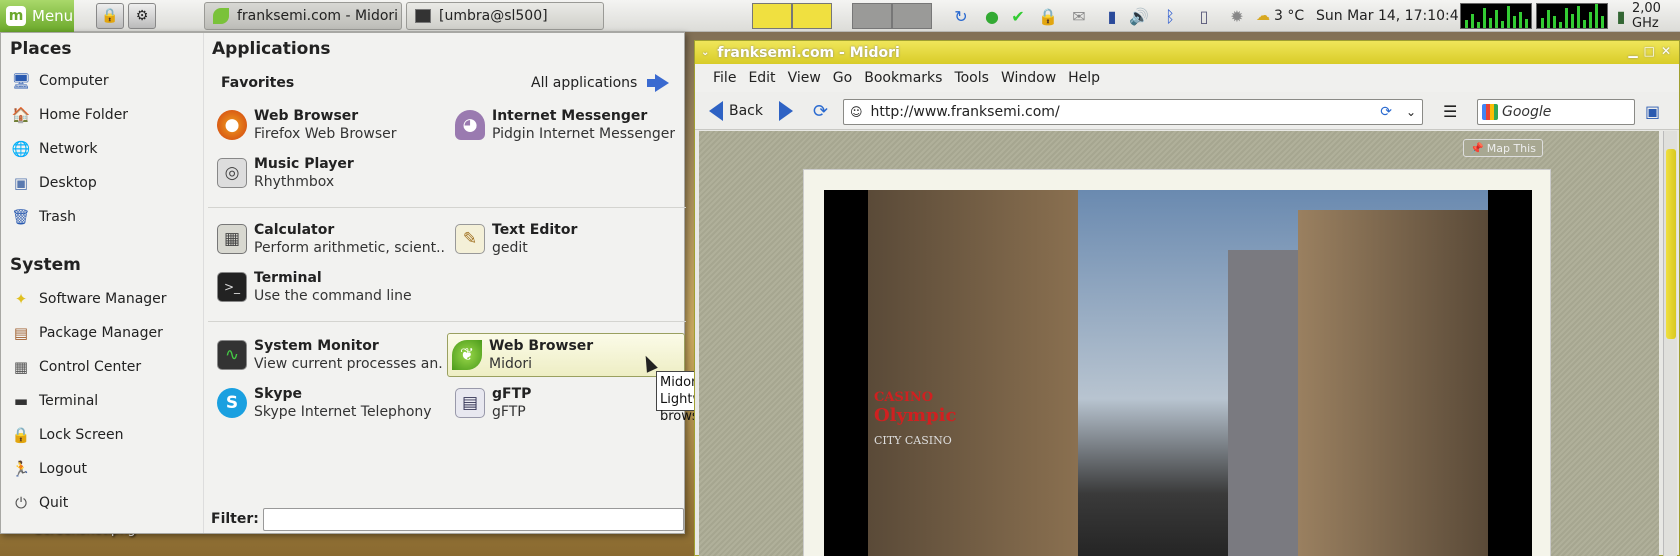  What do you see at coordinates (1204, 16) in the screenshot?
I see `battery-icon: ▯` at bounding box center [1204, 16].